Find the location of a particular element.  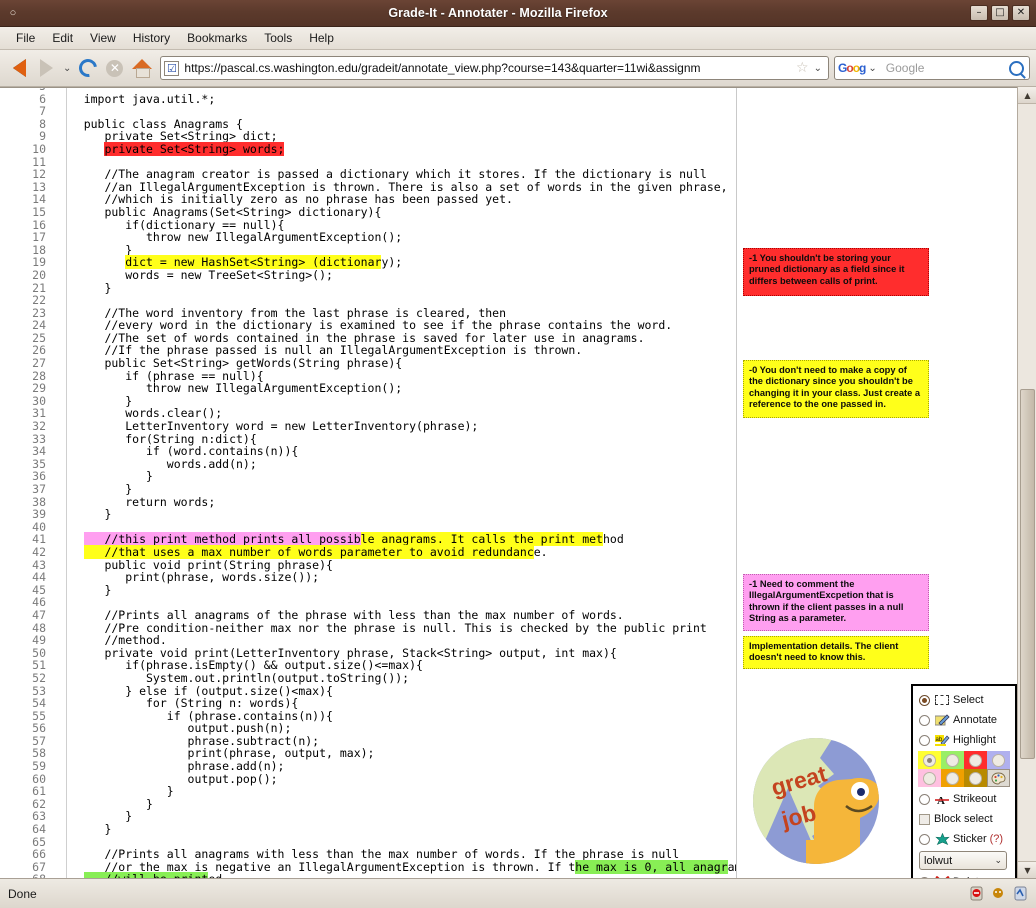

line-number: 36 is located at coordinates (39, 476).